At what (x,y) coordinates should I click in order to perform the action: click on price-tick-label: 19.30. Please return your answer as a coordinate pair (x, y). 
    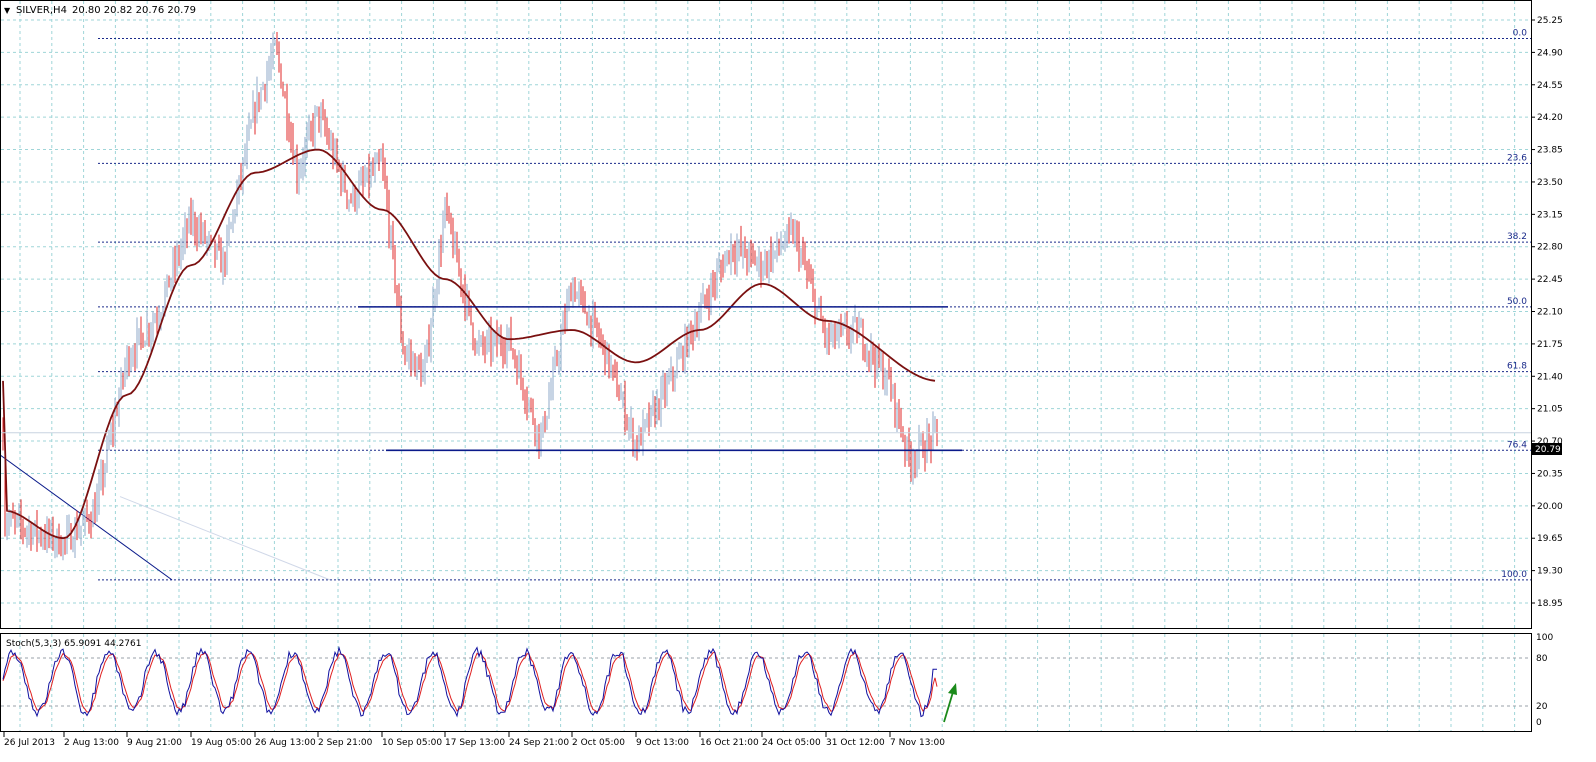
    Looking at the image, I should click on (1550, 572).